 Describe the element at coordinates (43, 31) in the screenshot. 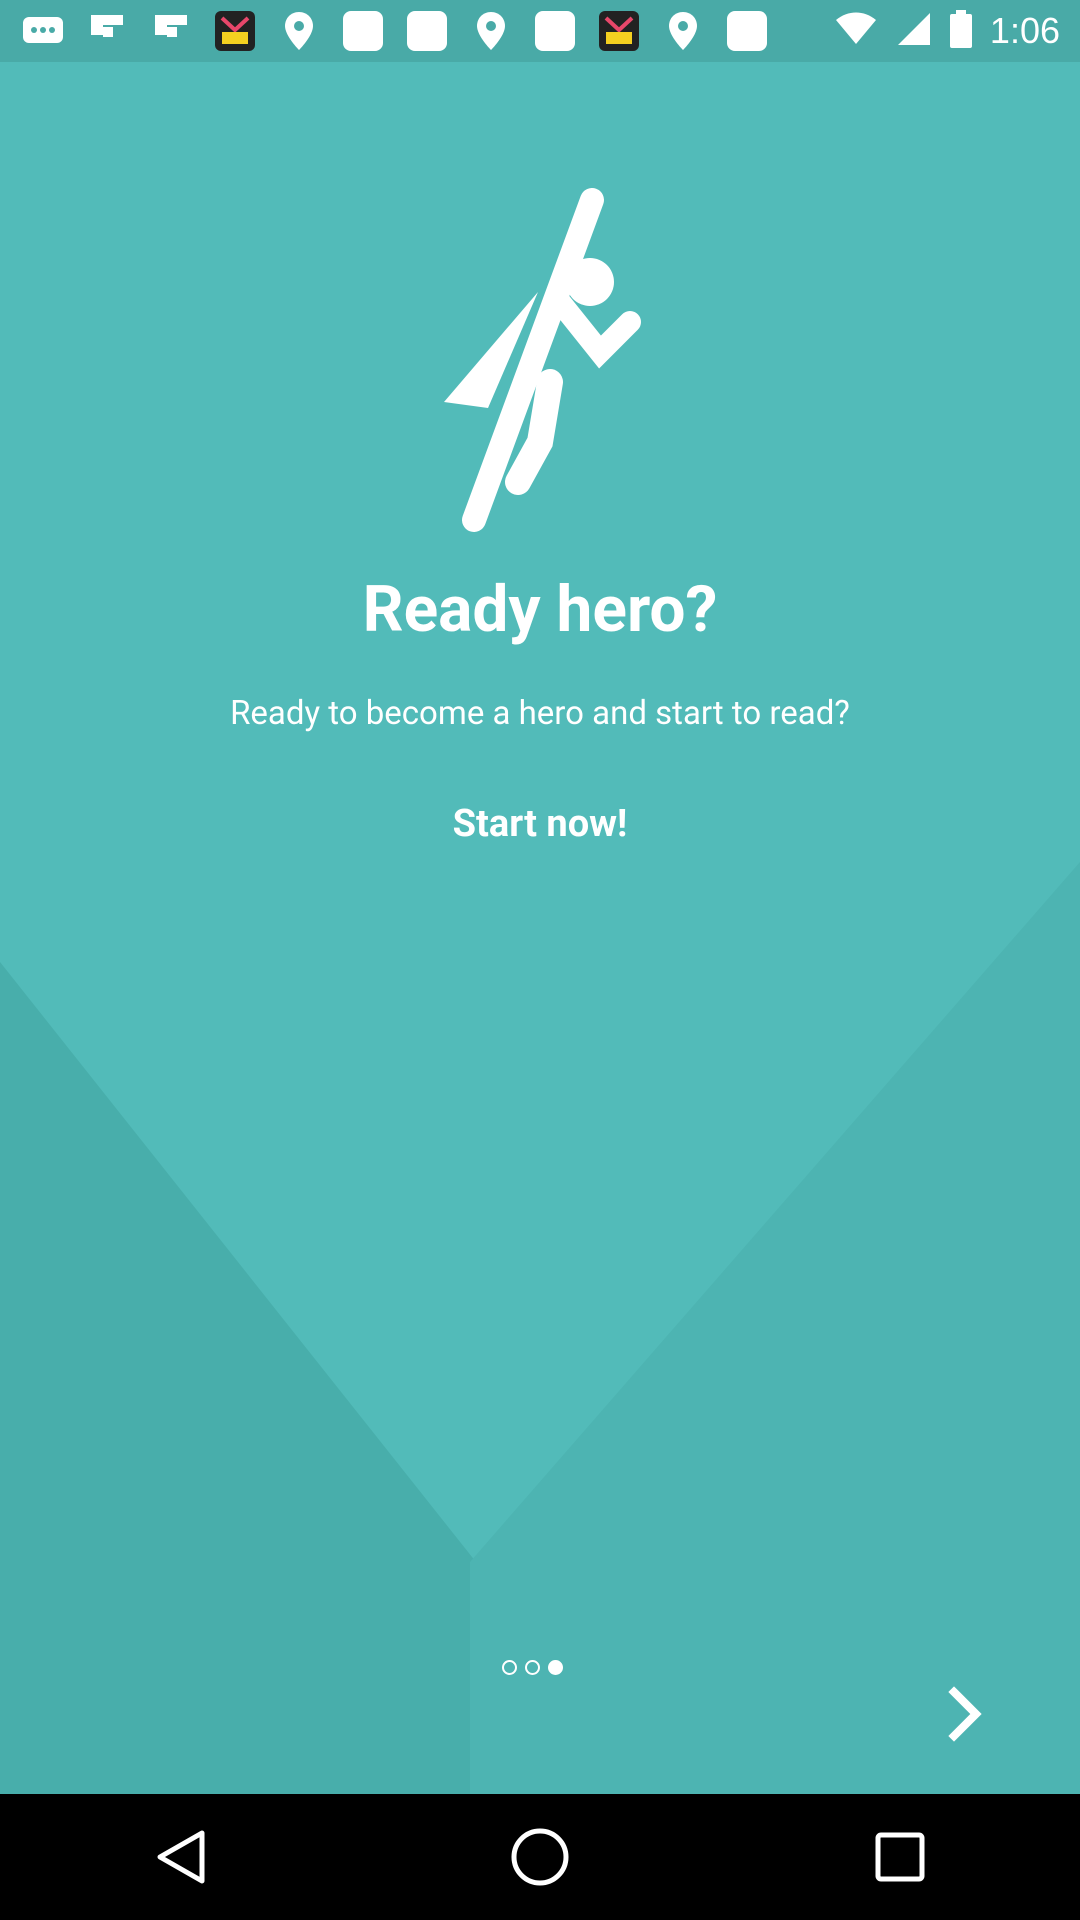

I see `chat-bubble-icon` at that location.